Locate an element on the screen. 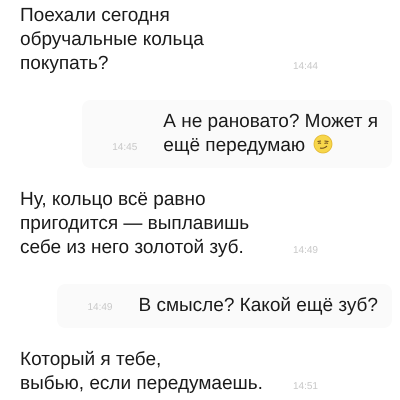 The width and height of the screenshot is (400, 400). message-text: В смысле? Какой ещё зуб? is located at coordinates (258, 306).